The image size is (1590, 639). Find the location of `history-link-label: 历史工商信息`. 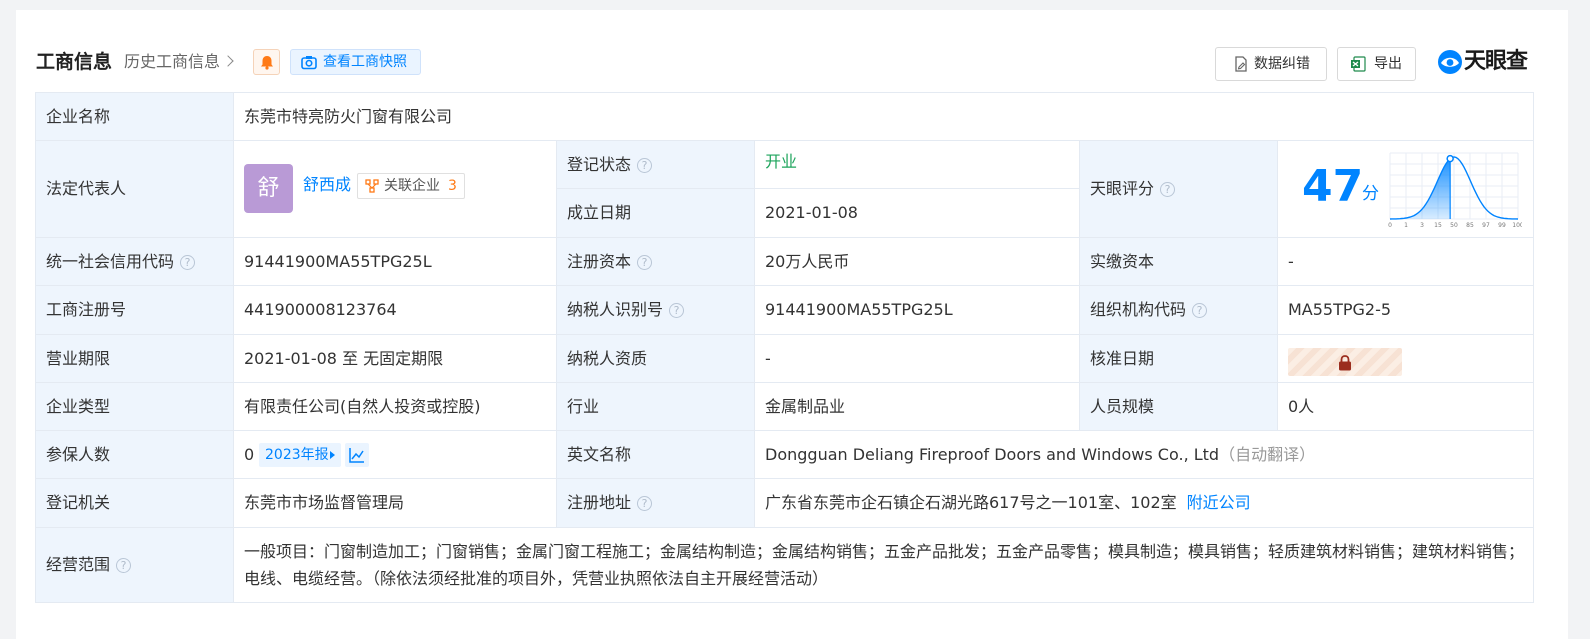

history-link-label: 历史工商信息 is located at coordinates (172, 61).